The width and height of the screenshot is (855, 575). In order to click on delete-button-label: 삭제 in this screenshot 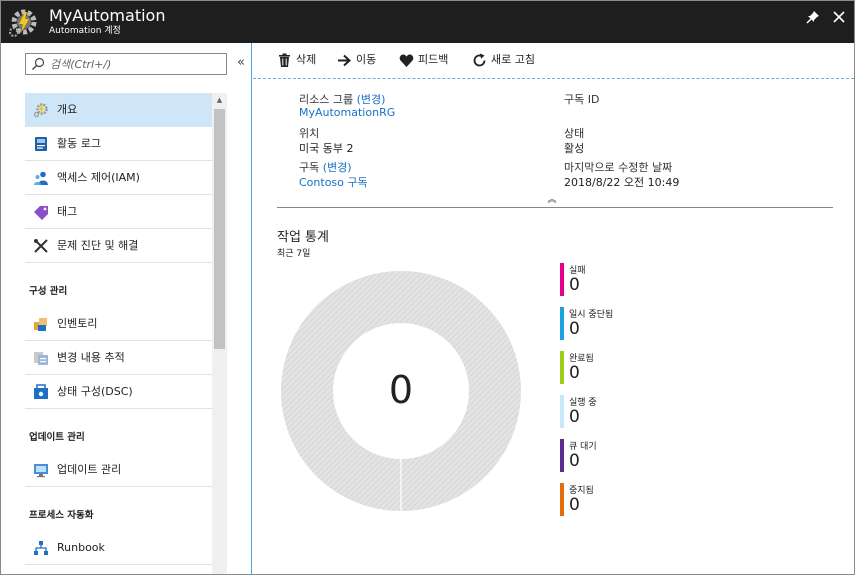, I will do `click(306, 59)`.